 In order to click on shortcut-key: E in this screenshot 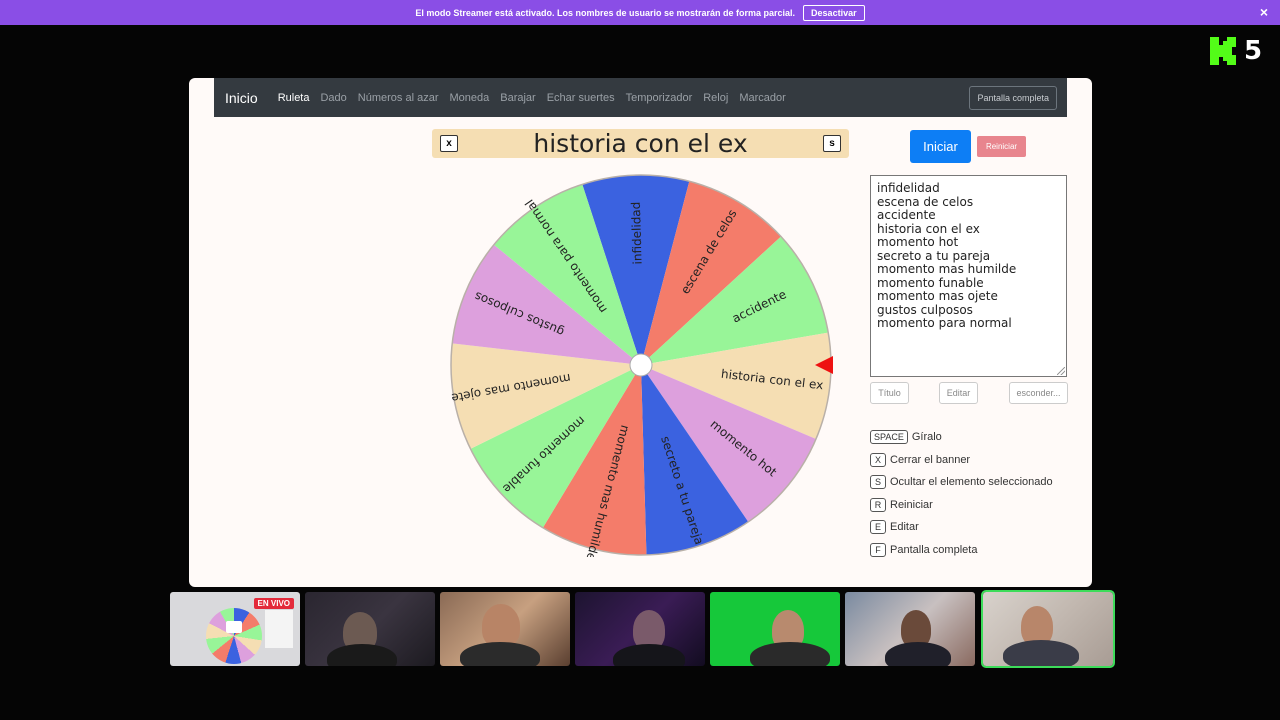, I will do `click(878, 527)`.